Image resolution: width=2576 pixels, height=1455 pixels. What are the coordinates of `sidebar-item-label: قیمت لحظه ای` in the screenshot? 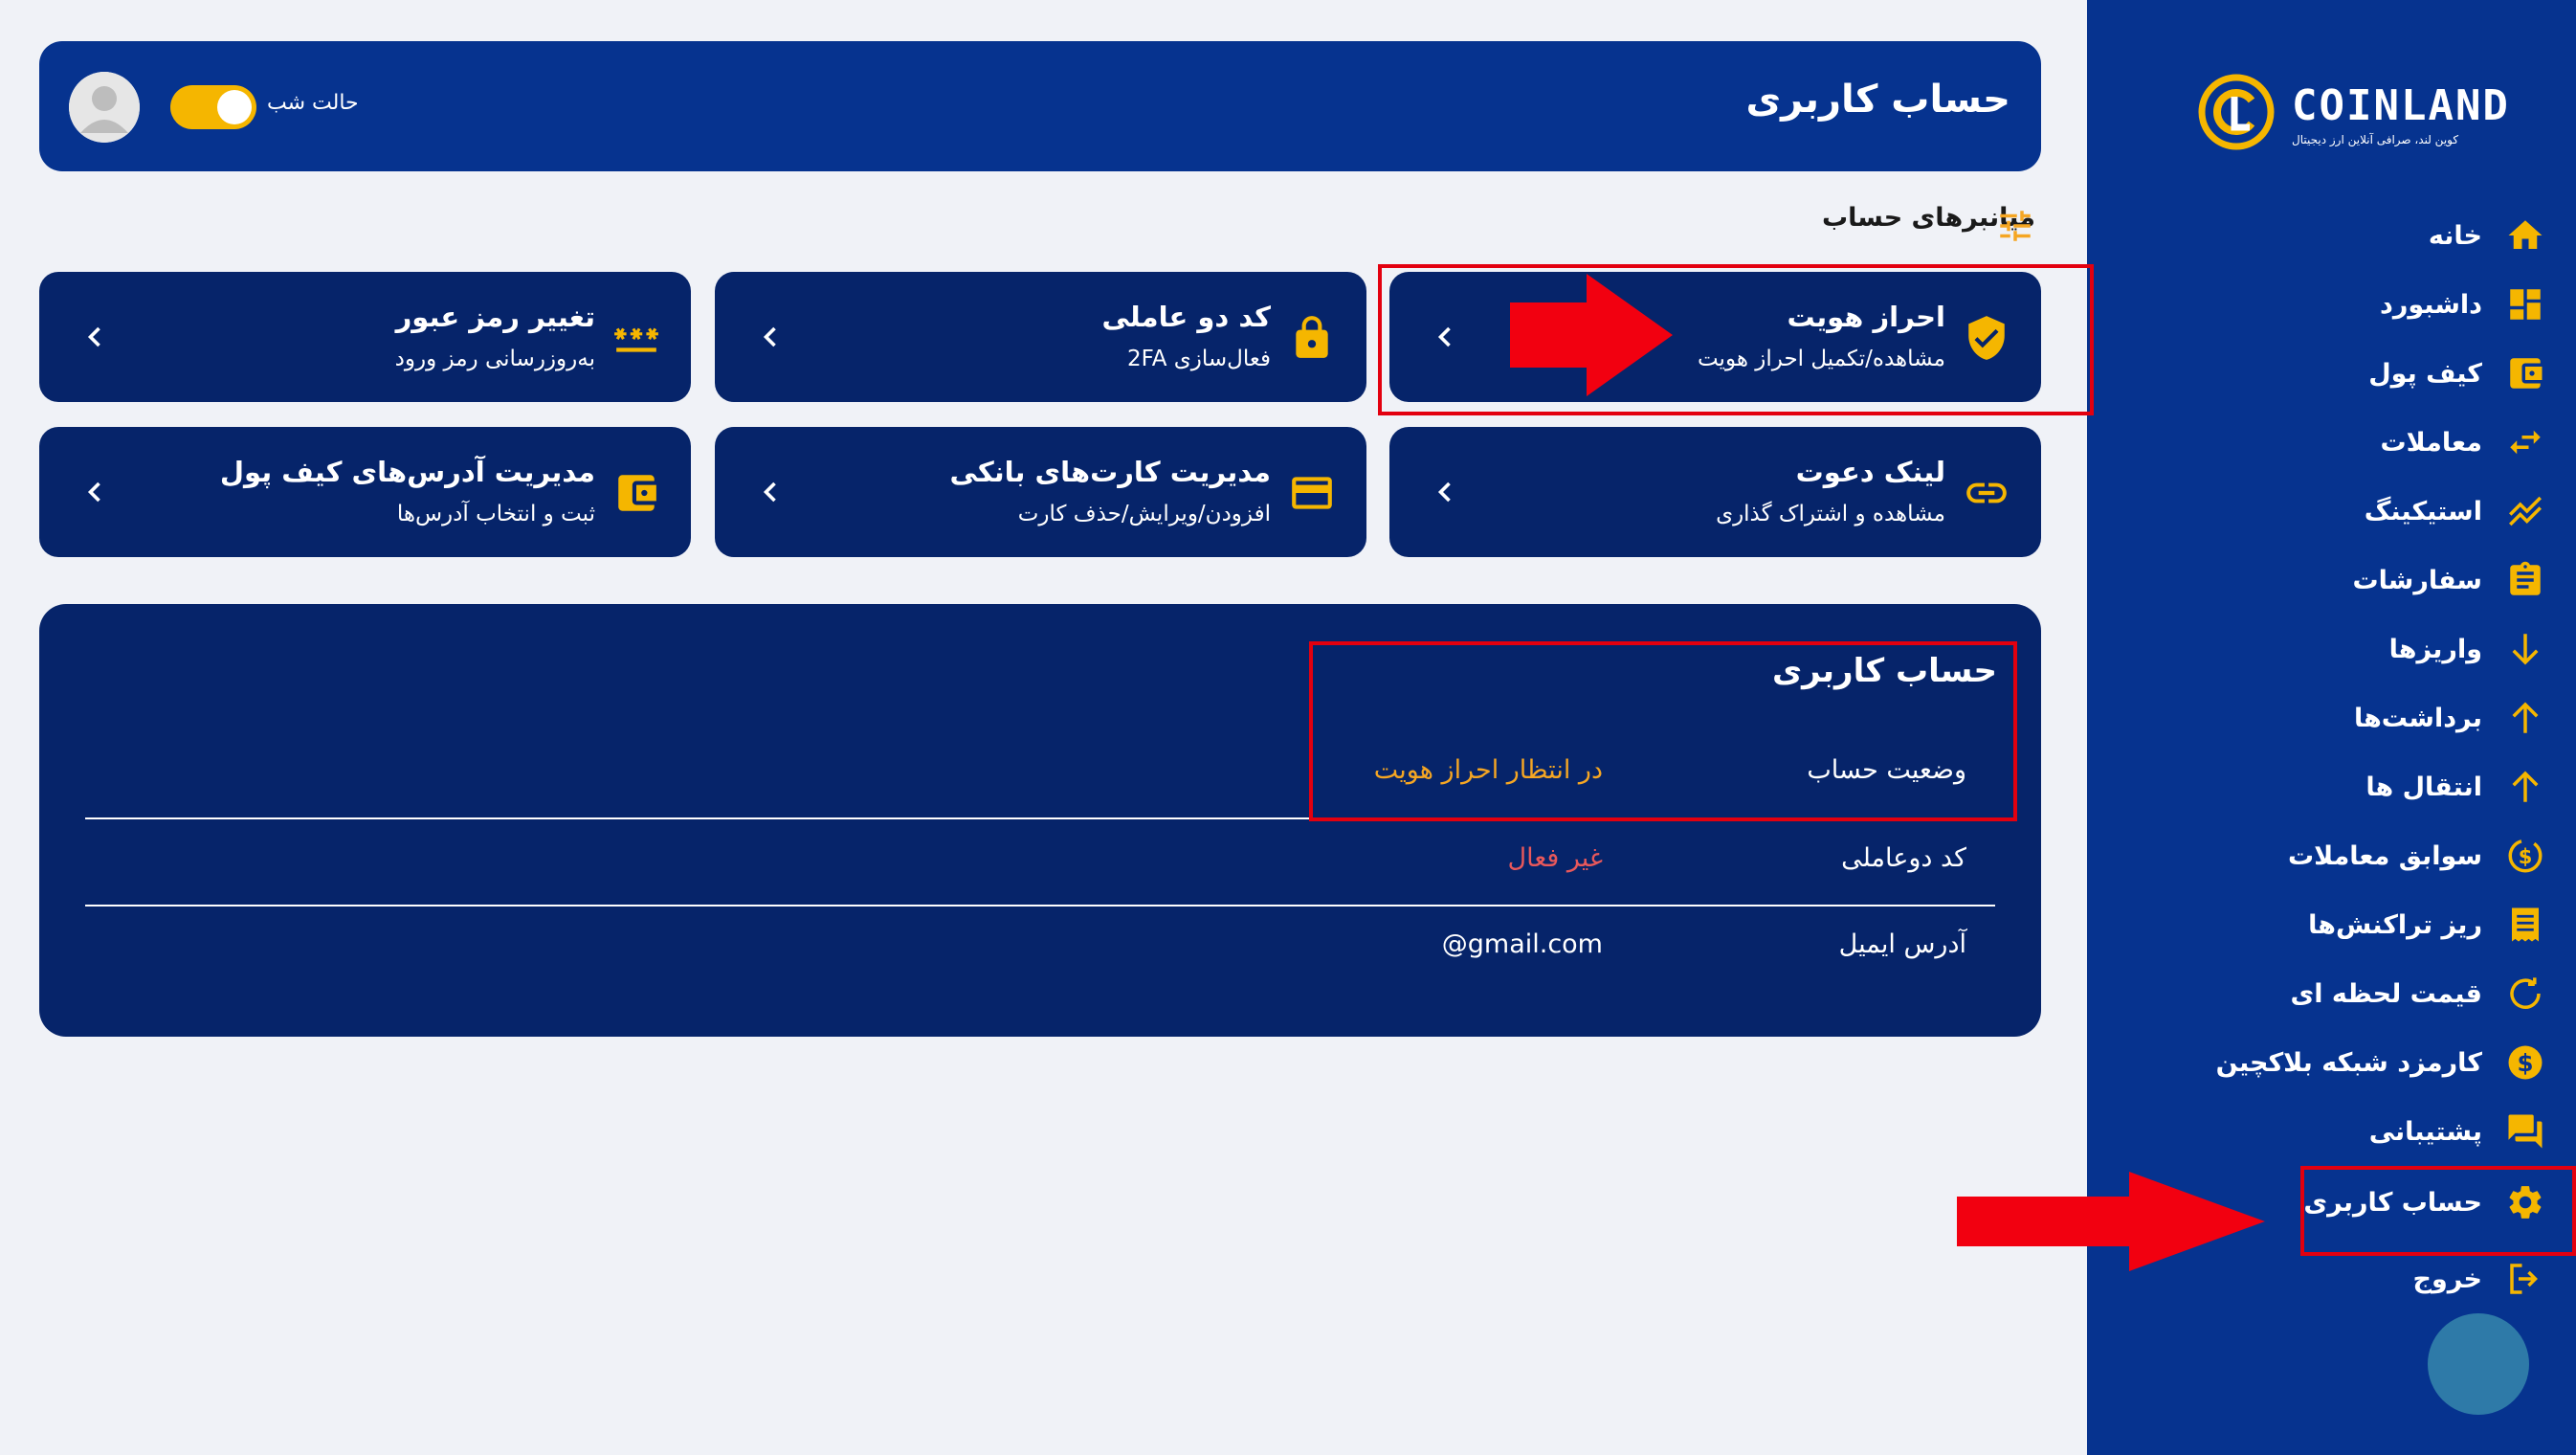 It's located at (2386, 993).